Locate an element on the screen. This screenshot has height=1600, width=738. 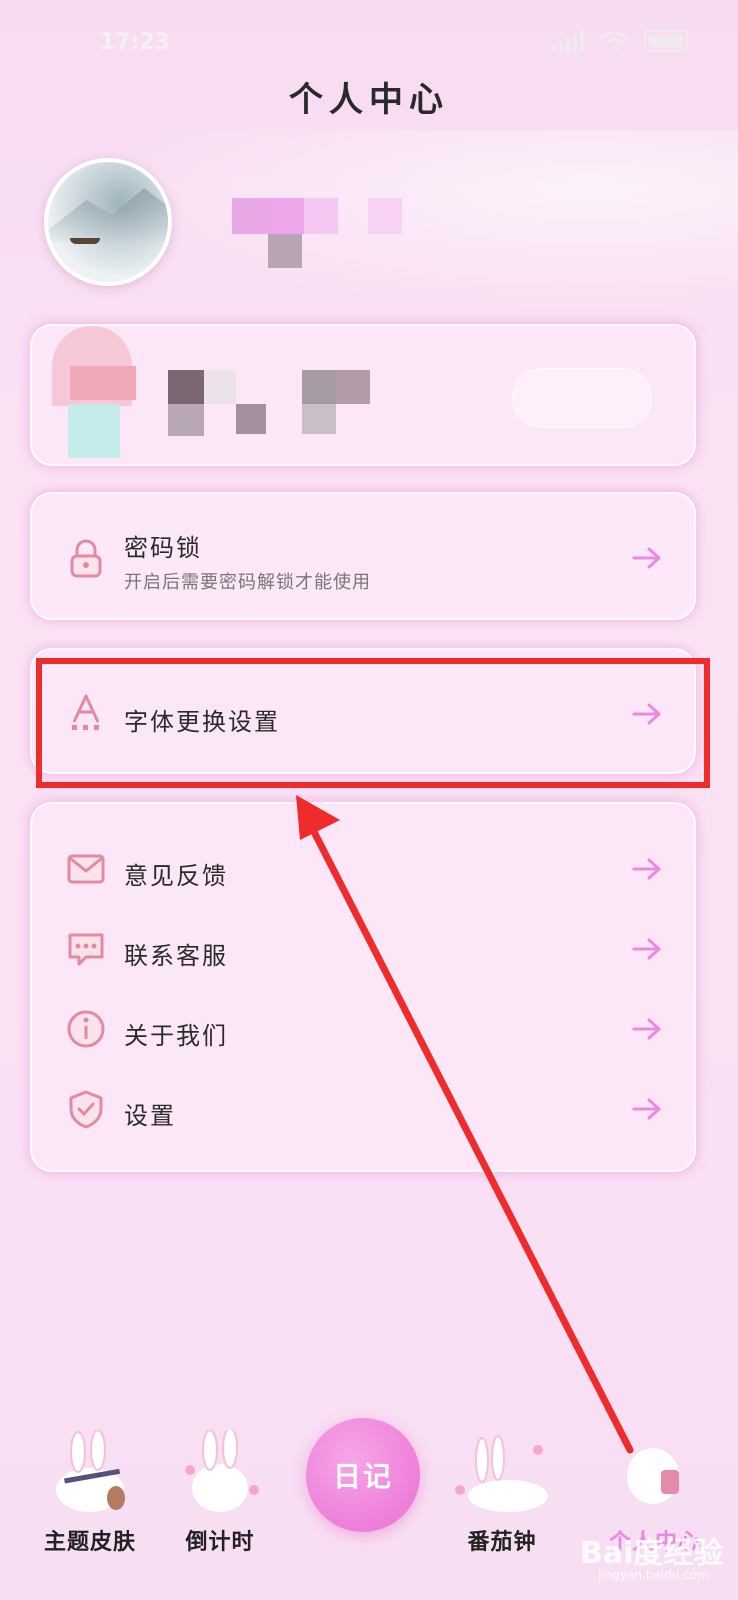
watermark-url: jingyan.baidu.com is located at coordinates (653, 1575).